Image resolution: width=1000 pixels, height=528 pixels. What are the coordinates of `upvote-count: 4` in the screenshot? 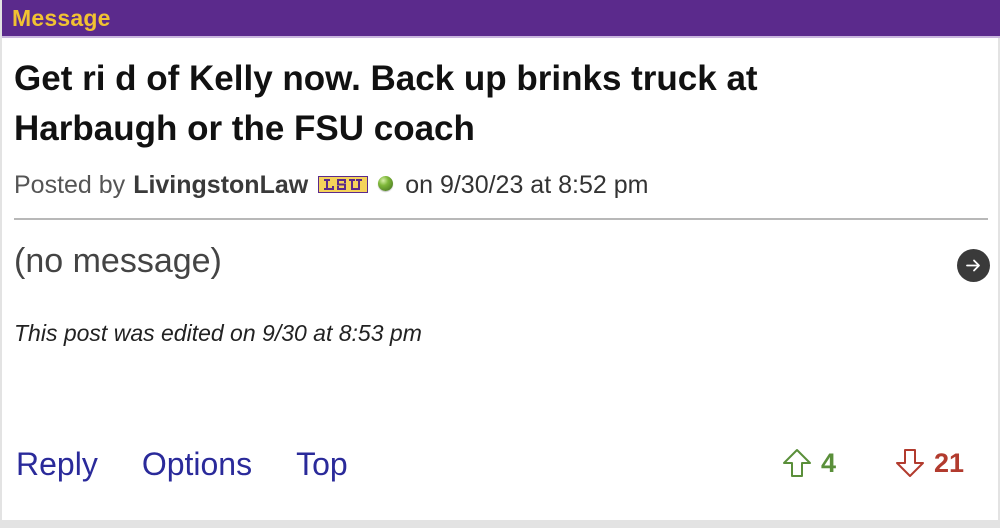 It's located at (829, 462).